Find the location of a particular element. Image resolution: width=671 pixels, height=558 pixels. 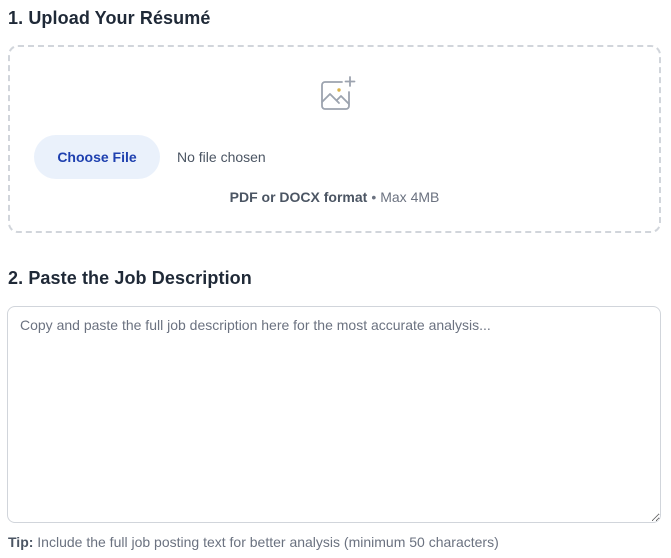

image-plus-icon is located at coordinates (338, 95).